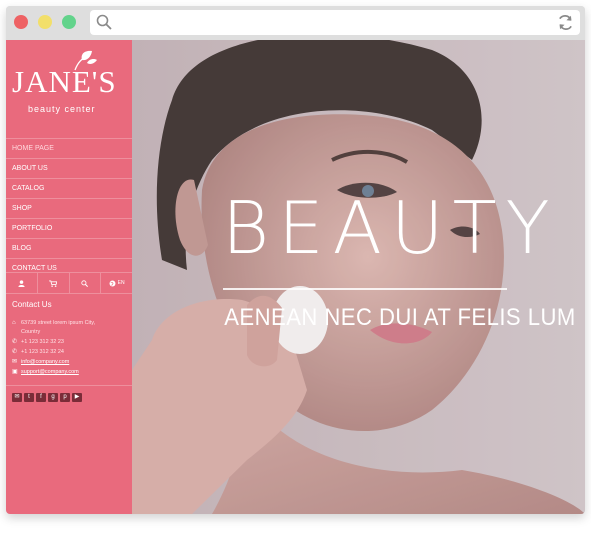 The image size is (591, 534). Describe the element at coordinates (69, 385) in the screenshot. I see `divider` at that location.